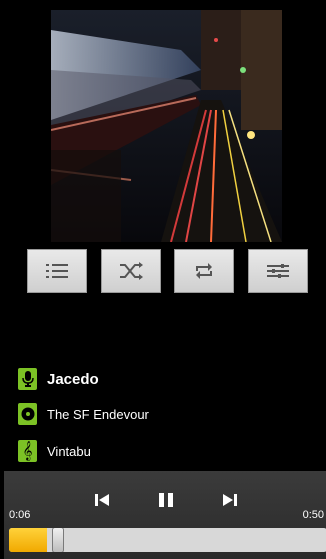 Image resolution: width=326 pixels, height=559 pixels. What do you see at coordinates (167, 540) in the screenshot?
I see `seek-bar` at bounding box center [167, 540].